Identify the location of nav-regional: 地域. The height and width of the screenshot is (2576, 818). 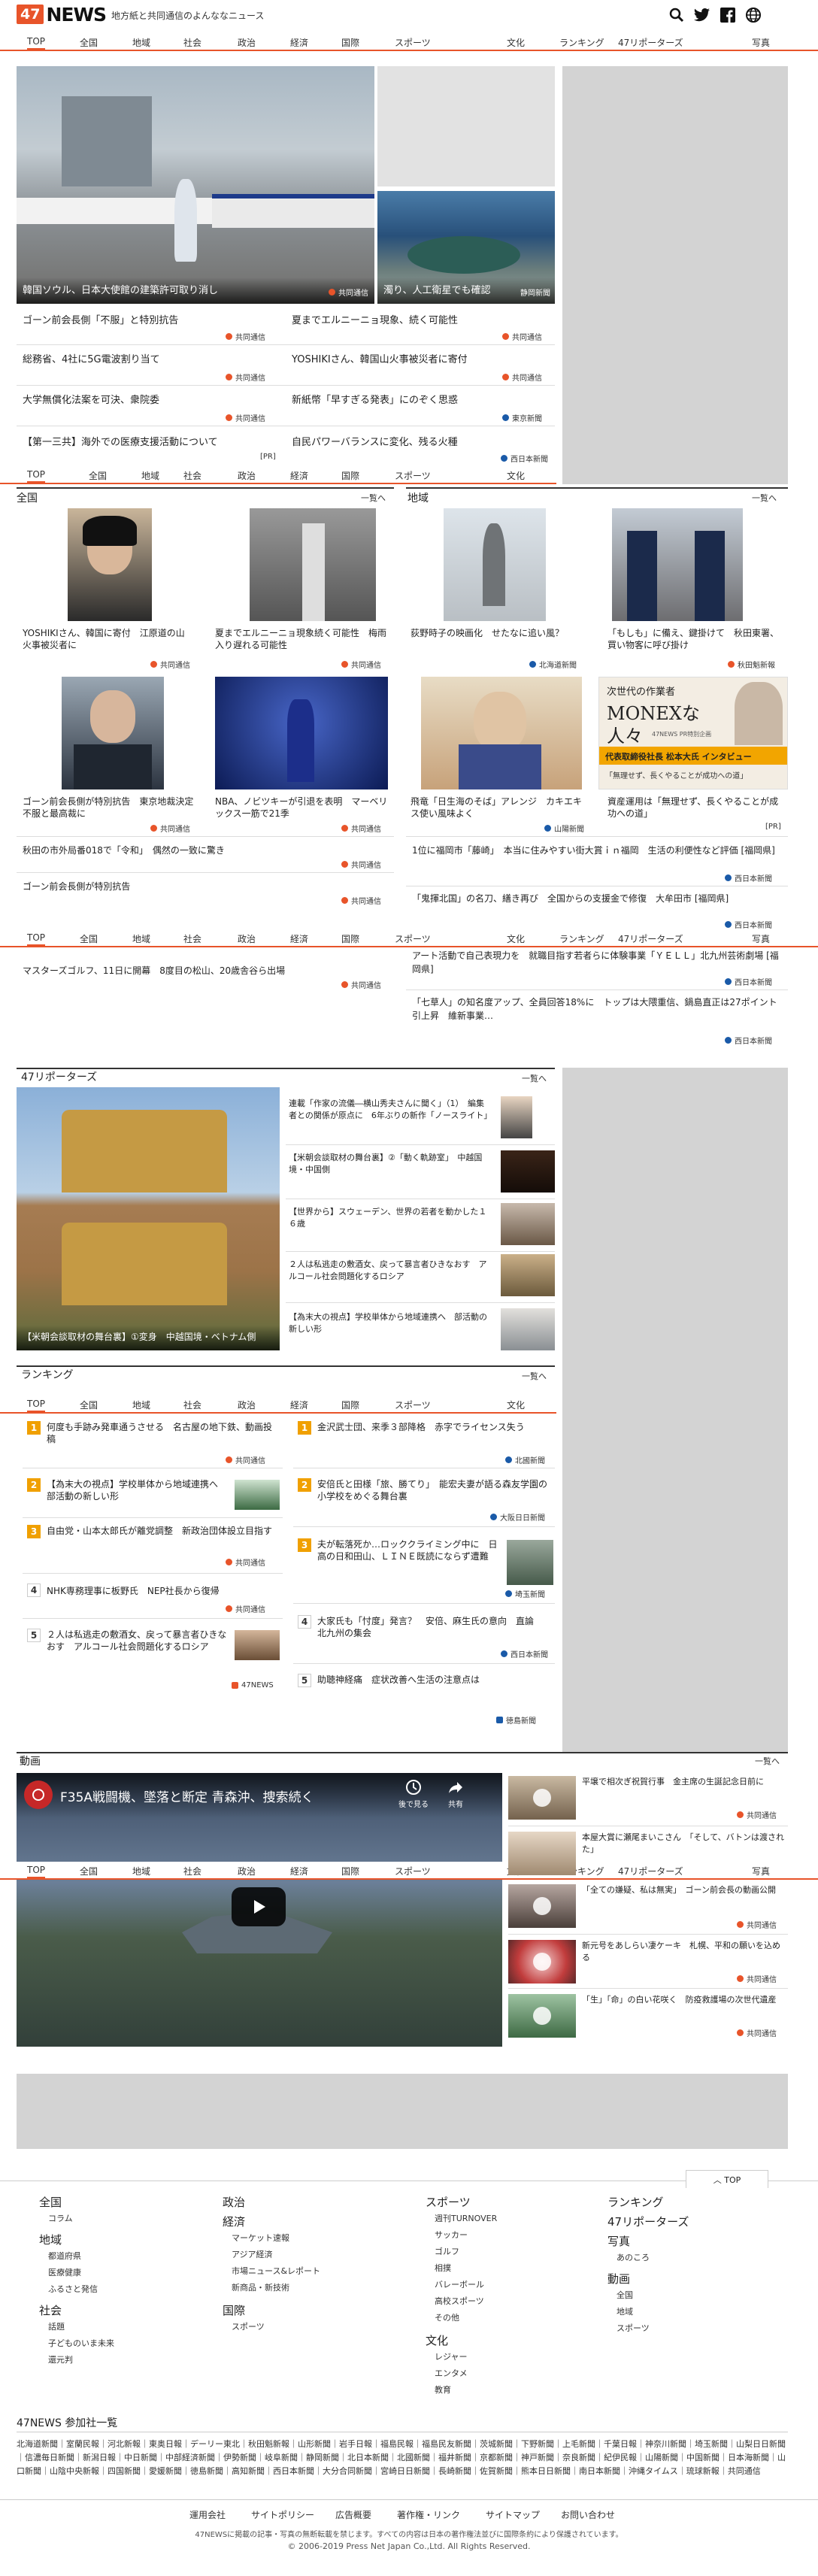
(141, 938).